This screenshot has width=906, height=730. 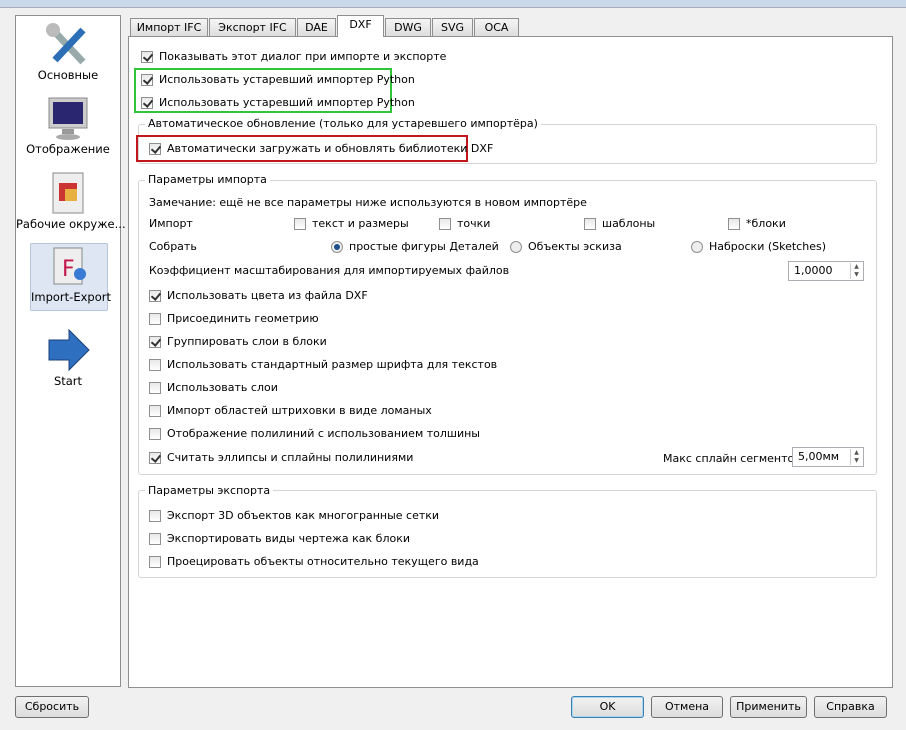 What do you see at coordinates (360, 26) in the screenshot?
I see `tab-dxf: DXF` at bounding box center [360, 26].